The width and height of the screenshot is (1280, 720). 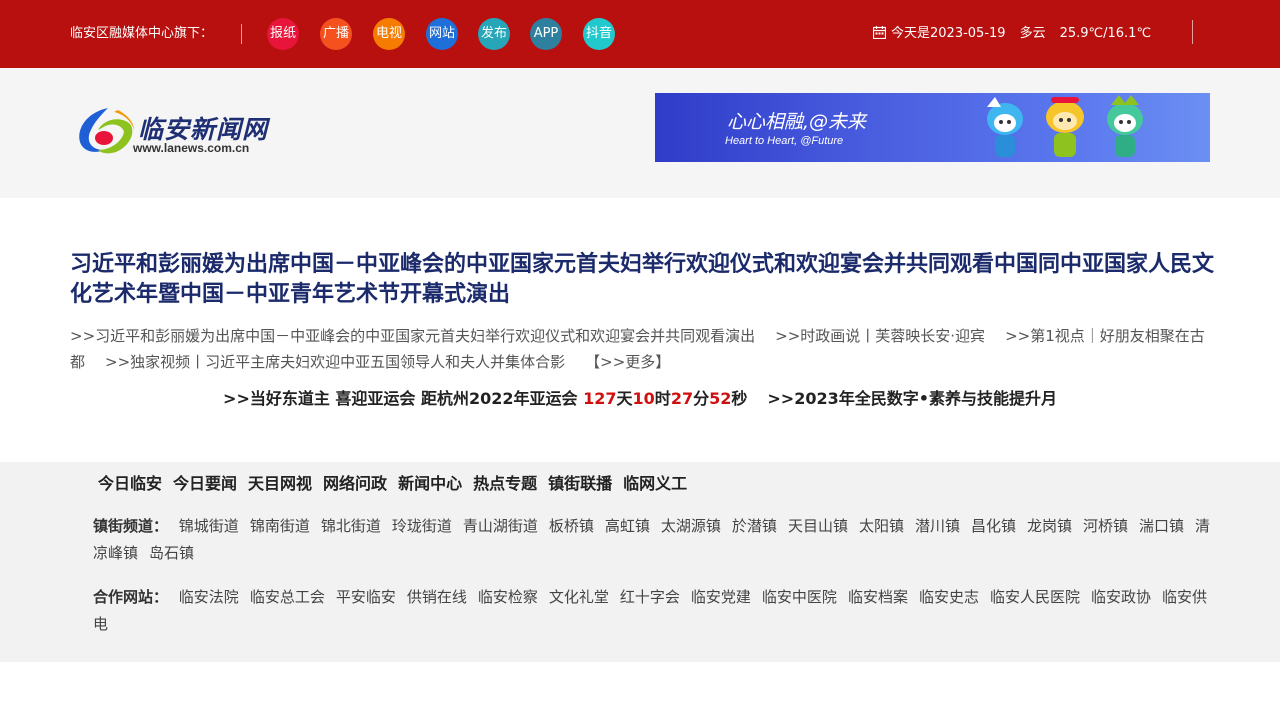 What do you see at coordinates (600, 398) in the screenshot?
I see `countdown-days: 127` at bounding box center [600, 398].